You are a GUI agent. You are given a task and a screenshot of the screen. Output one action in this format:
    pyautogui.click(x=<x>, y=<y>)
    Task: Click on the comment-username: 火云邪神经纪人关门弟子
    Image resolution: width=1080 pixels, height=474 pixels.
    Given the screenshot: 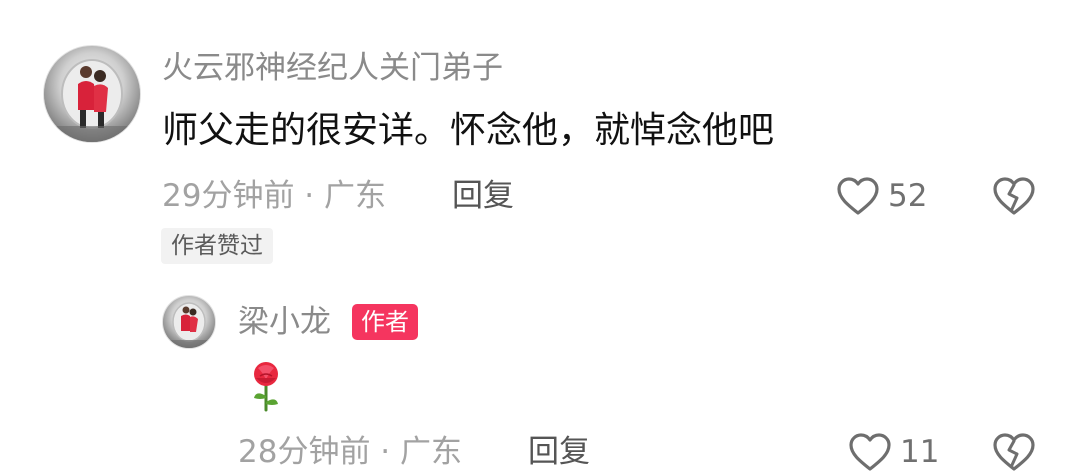 What is the action you would take?
    pyautogui.click(x=332, y=68)
    